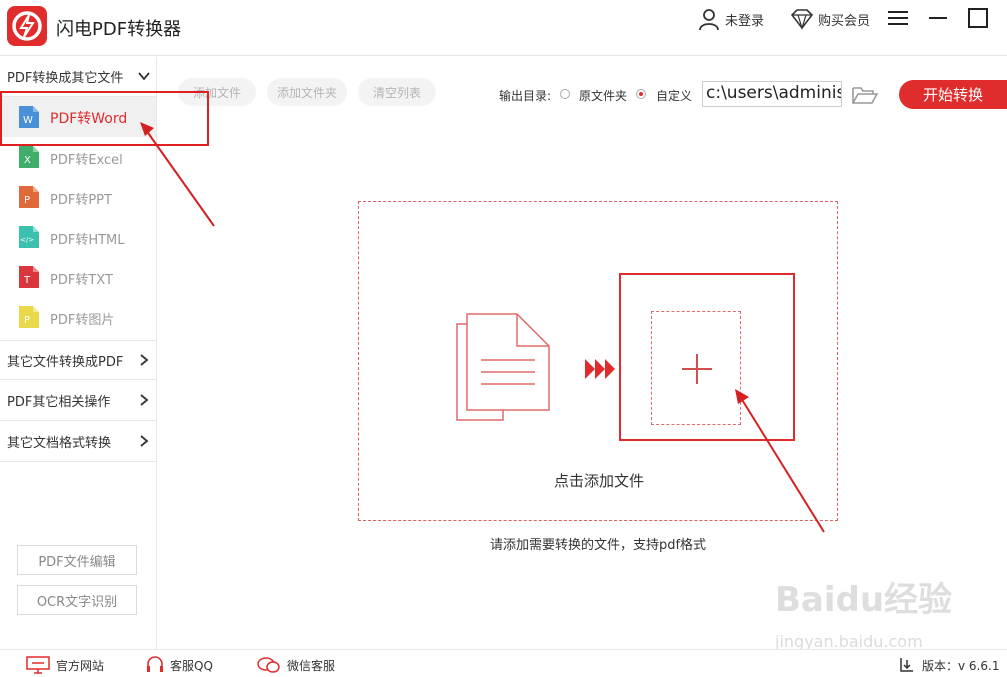 The image size is (1007, 677). Describe the element at coordinates (898, 18) in the screenshot. I see `hamburger-menu-icon` at that location.